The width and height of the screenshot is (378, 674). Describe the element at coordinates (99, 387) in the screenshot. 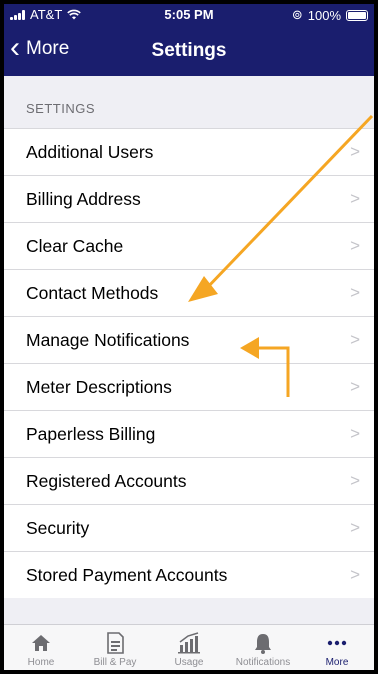

I see `list-item-label: Meter Descriptions` at that location.